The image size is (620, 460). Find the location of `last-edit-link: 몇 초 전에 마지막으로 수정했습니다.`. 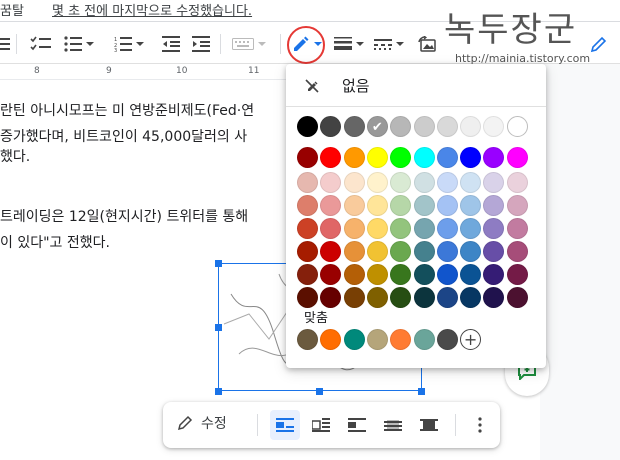

last-edit-link: 몇 초 전에 마지막으로 수정했습니다. is located at coordinates (152, 9).